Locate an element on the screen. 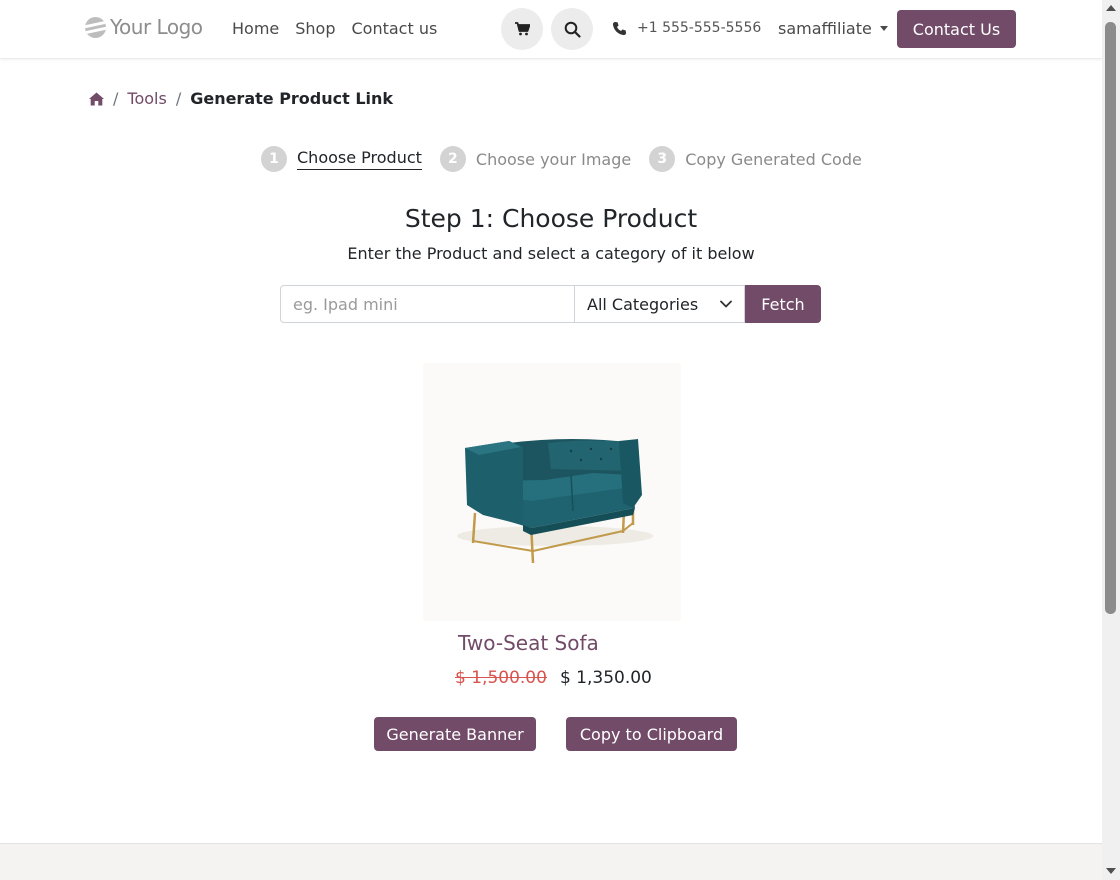 This screenshot has height=880, width=1120. breadcrumb-current: Generate Product Link is located at coordinates (292, 98).